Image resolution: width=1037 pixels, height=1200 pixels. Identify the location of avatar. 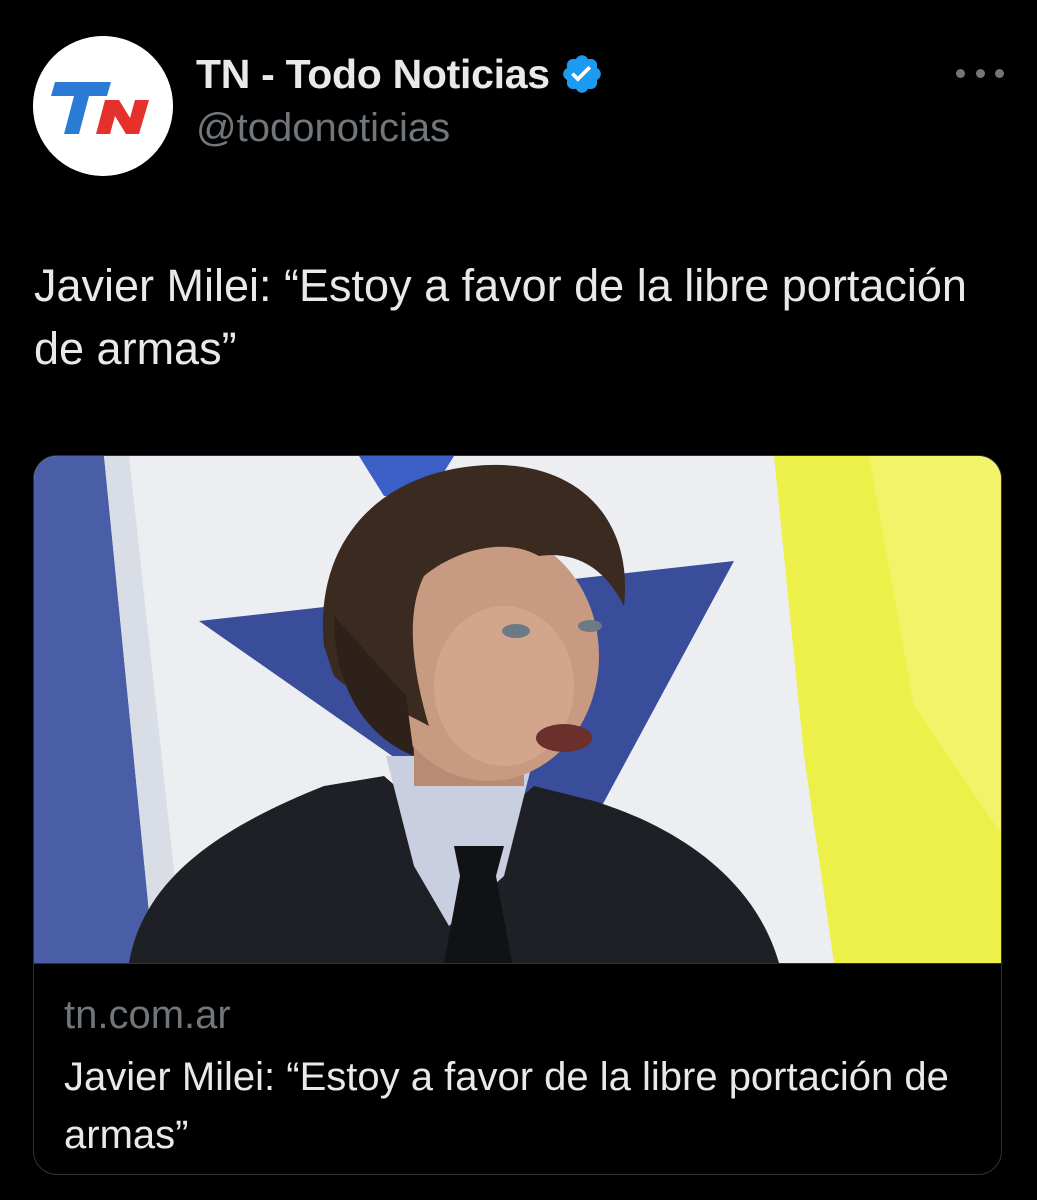
(103, 106).